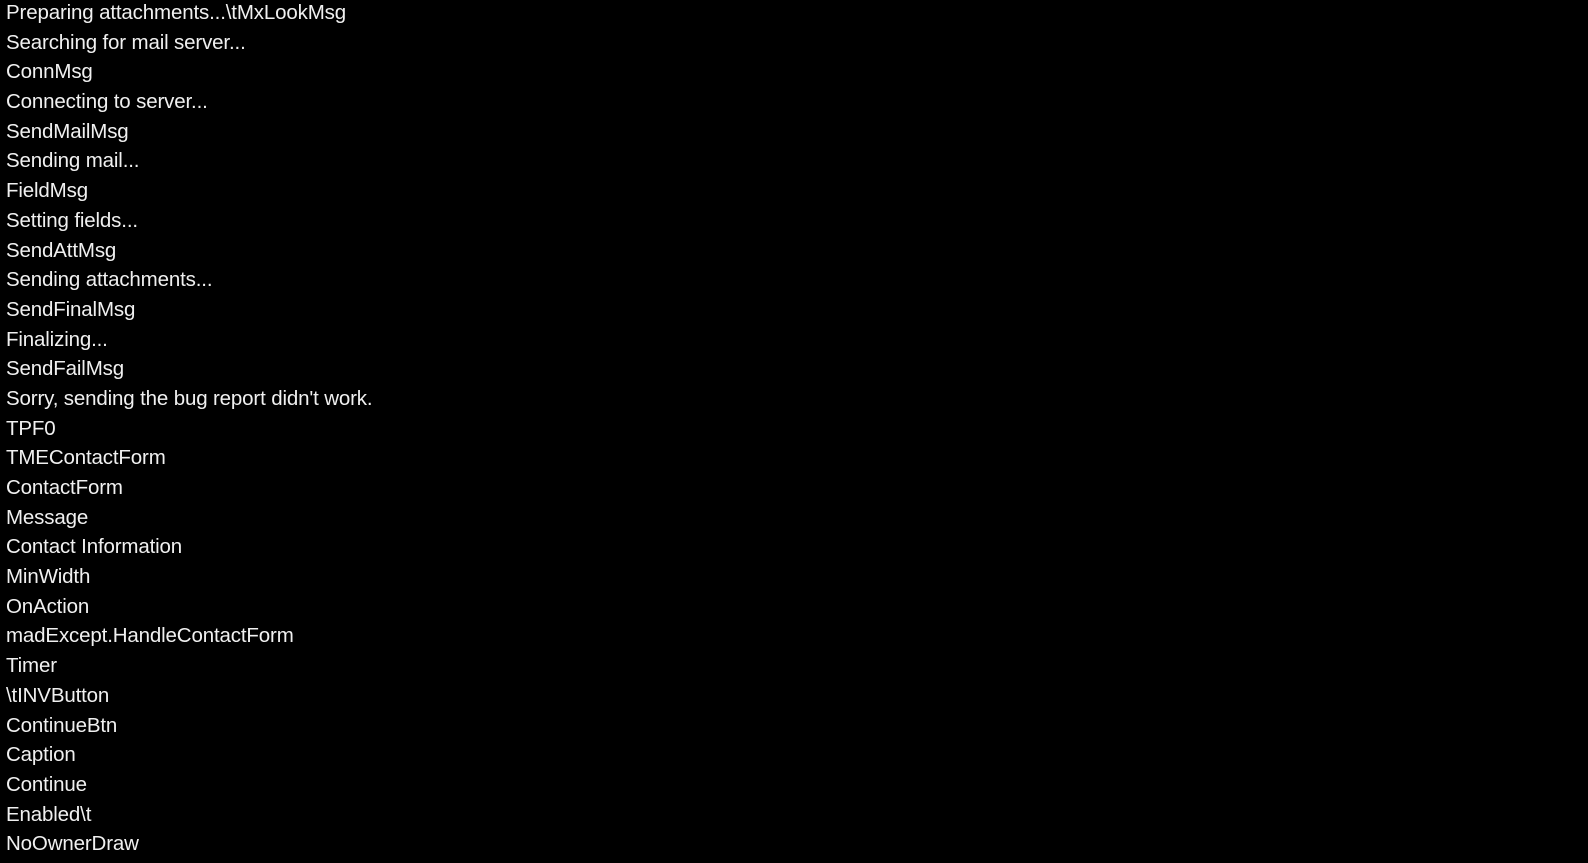  What do you see at coordinates (72, 844) in the screenshot?
I see `text-line: NoOwnerDraw` at bounding box center [72, 844].